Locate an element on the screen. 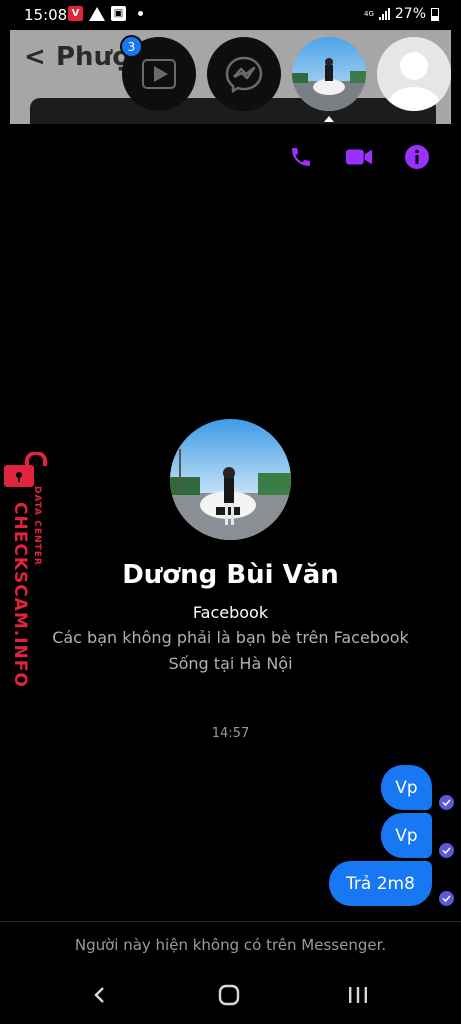 This screenshot has width=461, height=1024. home-icon is located at coordinates (229, 995).